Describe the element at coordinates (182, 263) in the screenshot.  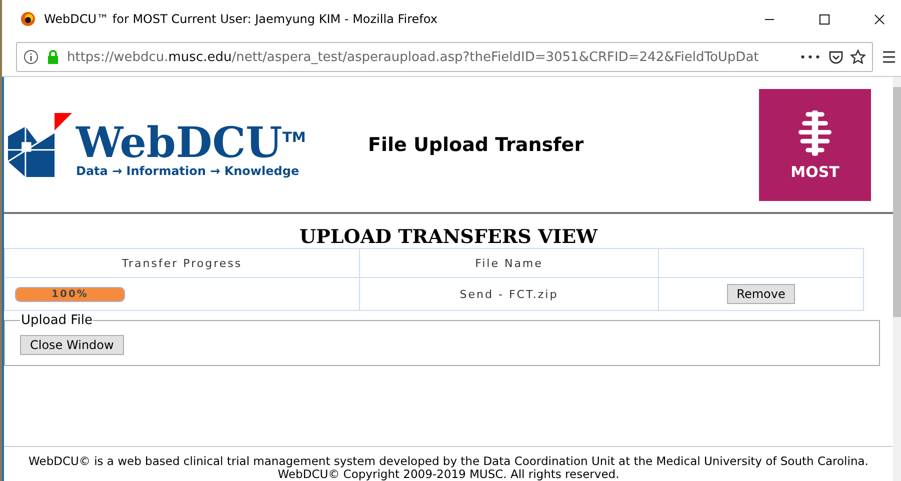
I see `column-header: Transfer Progress` at that location.